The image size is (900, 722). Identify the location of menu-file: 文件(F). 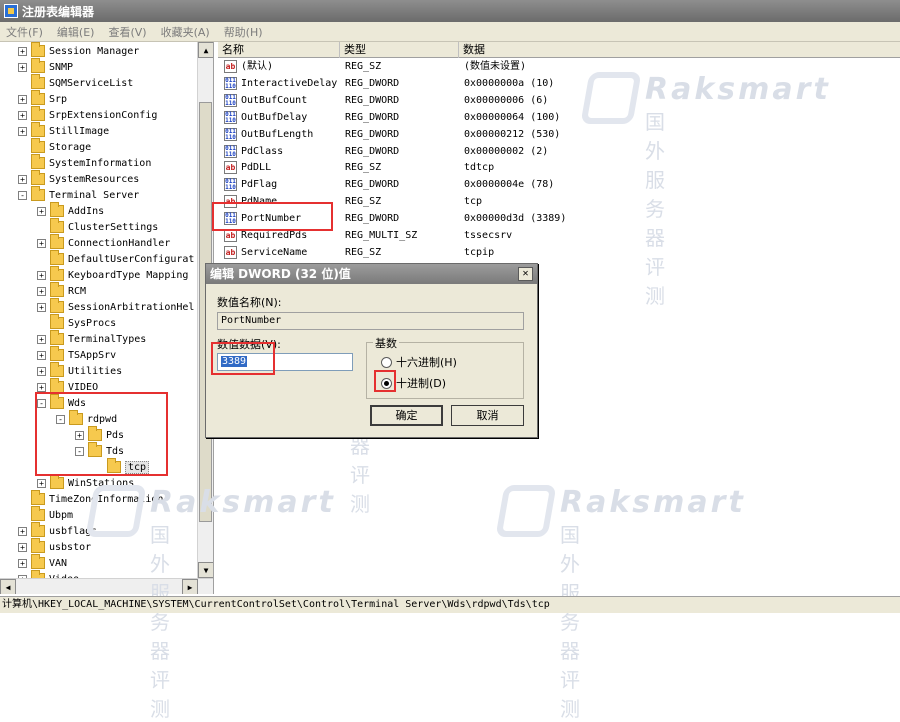
(25, 32).